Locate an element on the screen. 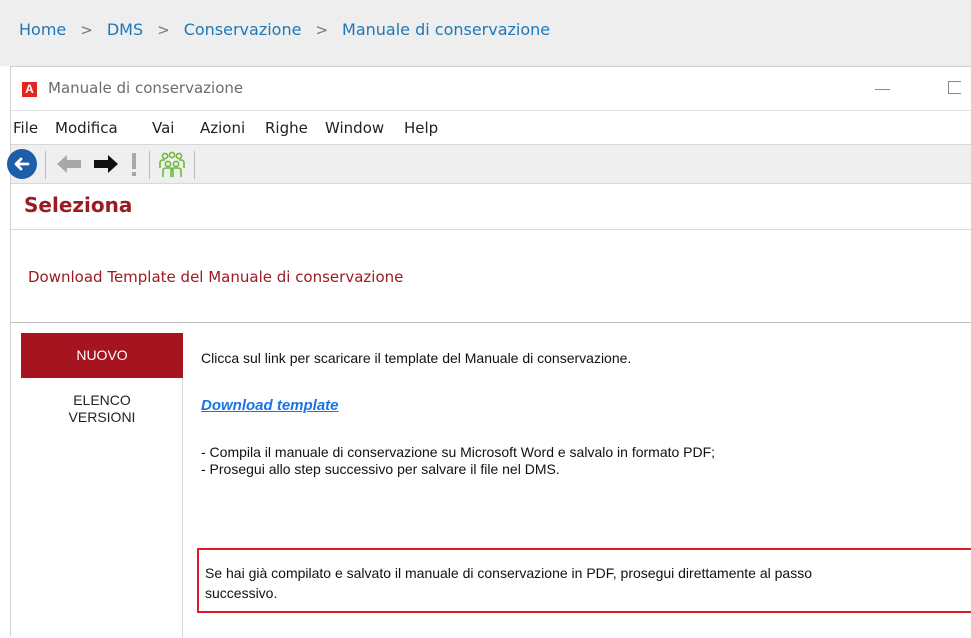 The height and width of the screenshot is (638, 971). tab-elenco-label-line1: ELENCO is located at coordinates (102, 400).